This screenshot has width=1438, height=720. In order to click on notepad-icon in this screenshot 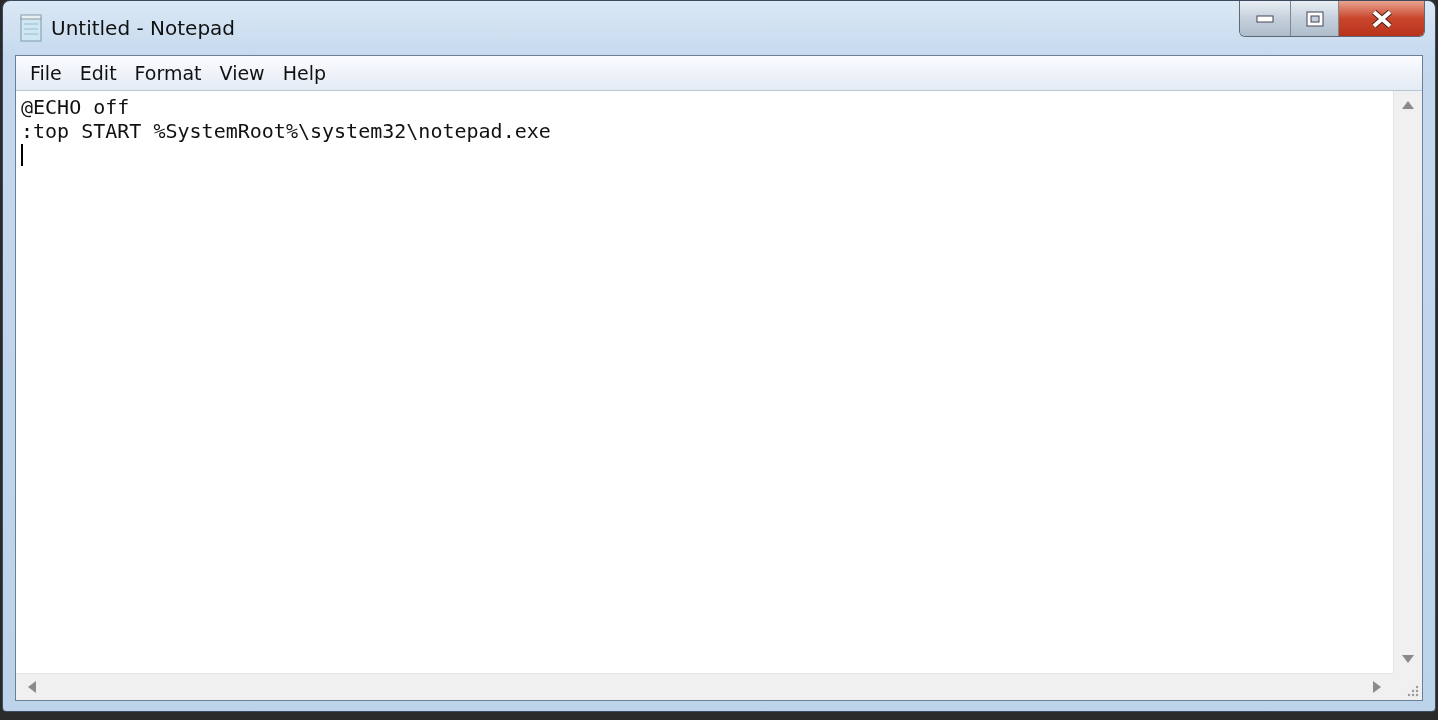, I will do `click(31, 28)`.